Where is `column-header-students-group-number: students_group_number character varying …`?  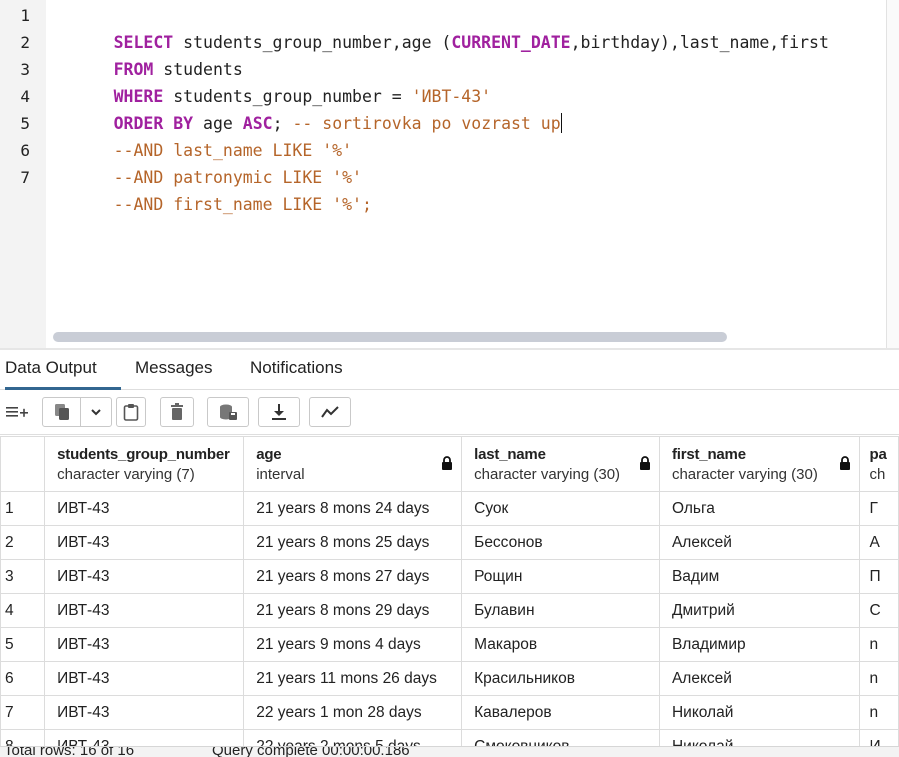
column-header-students-group-number: students_group_number character varying … is located at coordinates (144, 464).